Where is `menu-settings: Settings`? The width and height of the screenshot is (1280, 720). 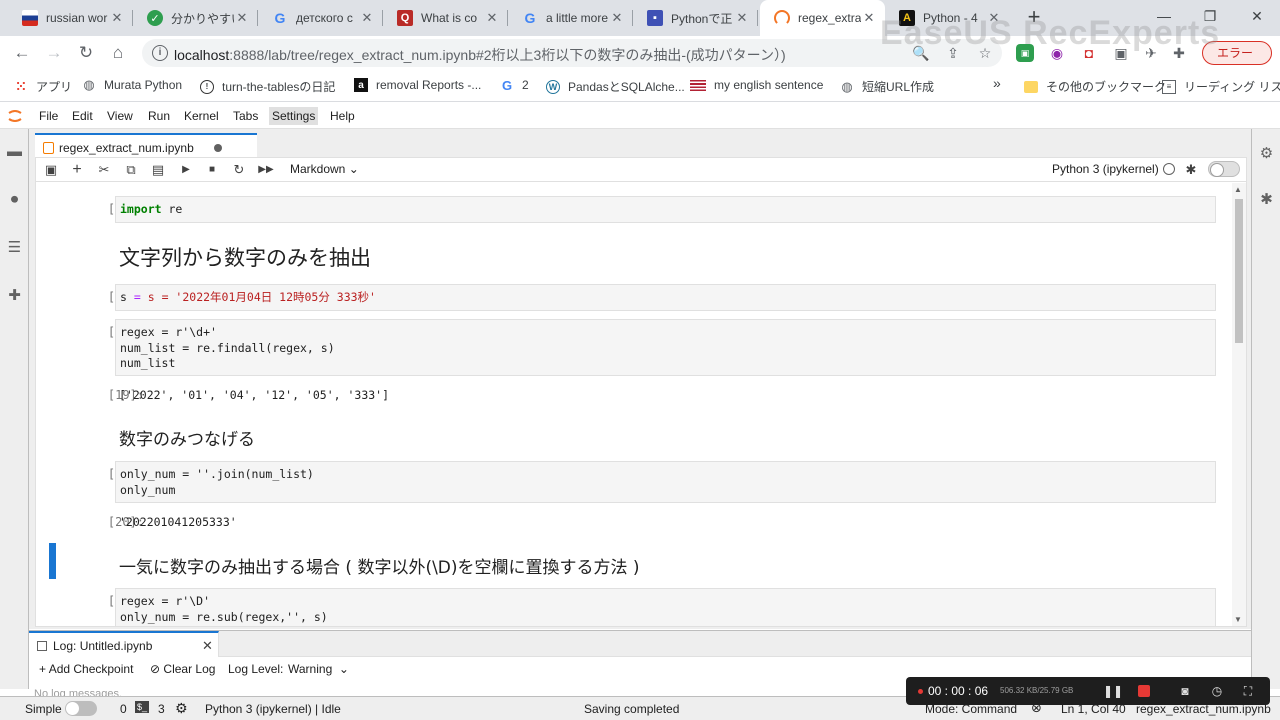
menu-settings: Settings is located at coordinates (294, 116).